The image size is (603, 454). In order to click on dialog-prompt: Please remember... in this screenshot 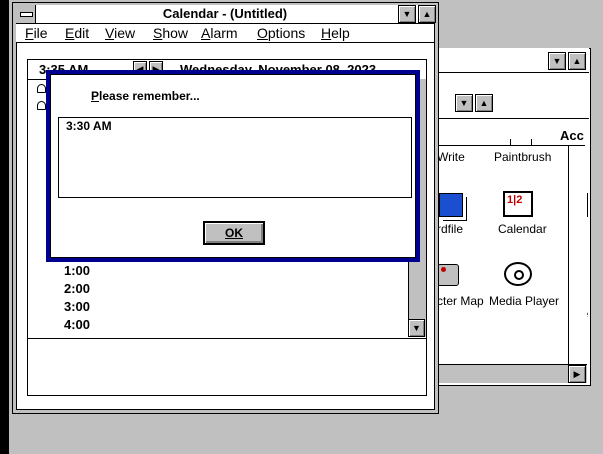, I will do `click(145, 96)`.